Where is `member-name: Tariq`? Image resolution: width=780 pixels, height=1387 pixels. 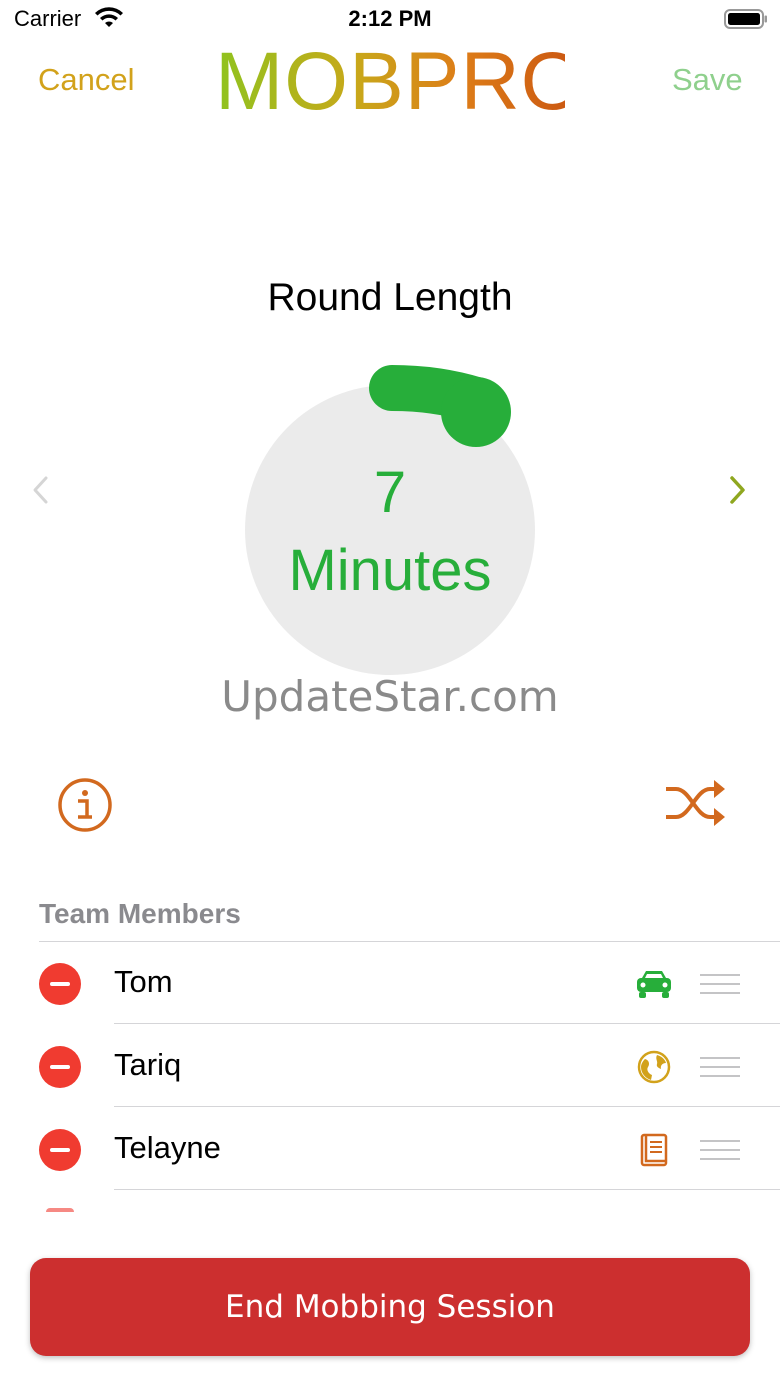 member-name: Tariq is located at coordinates (148, 1064).